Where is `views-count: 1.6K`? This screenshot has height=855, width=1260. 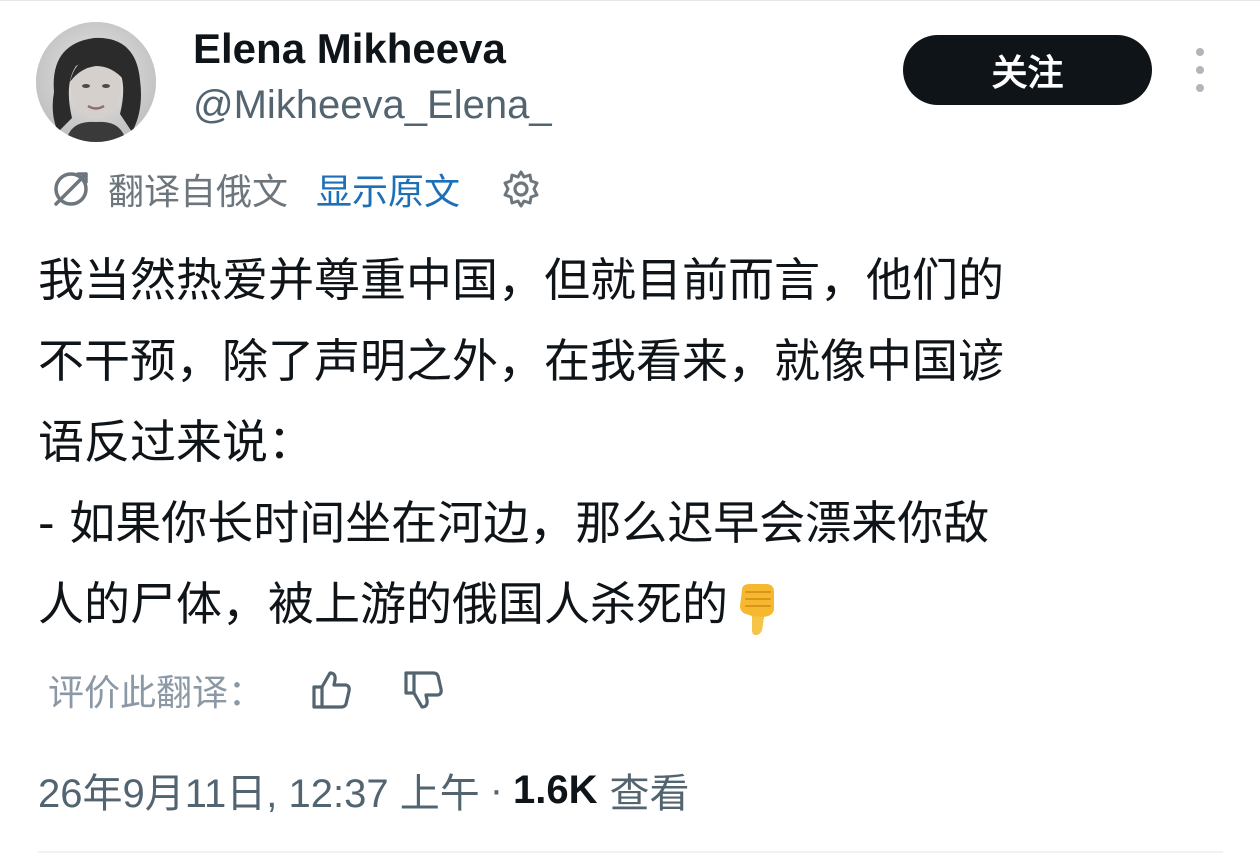 views-count: 1.6K is located at coordinates (555, 789).